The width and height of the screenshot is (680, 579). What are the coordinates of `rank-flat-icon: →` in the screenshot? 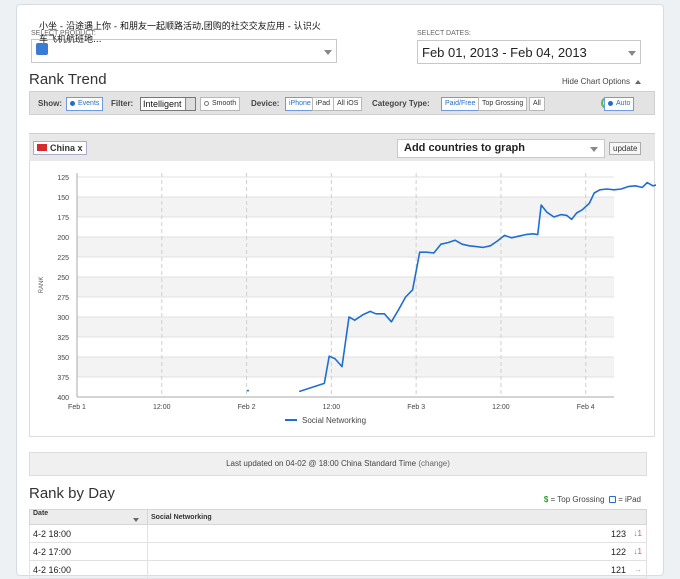 It's located at (638, 569).